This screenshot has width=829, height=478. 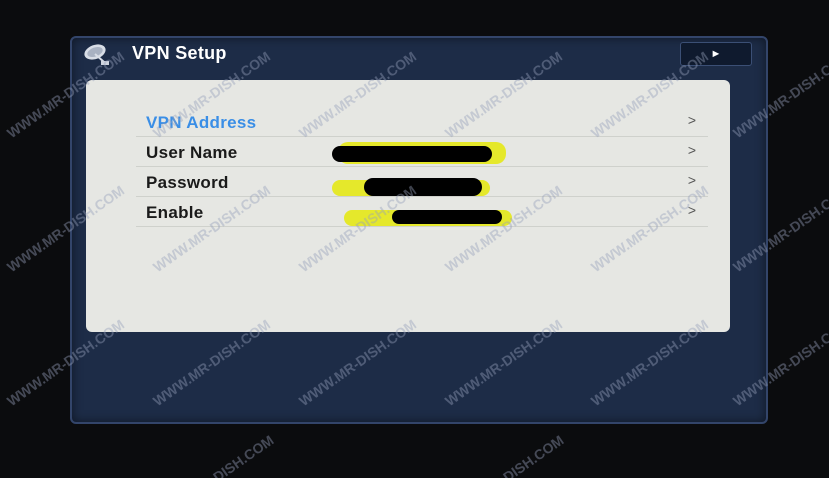 I want to click on window-title: VPN Setup, so click(x=179, y=53).